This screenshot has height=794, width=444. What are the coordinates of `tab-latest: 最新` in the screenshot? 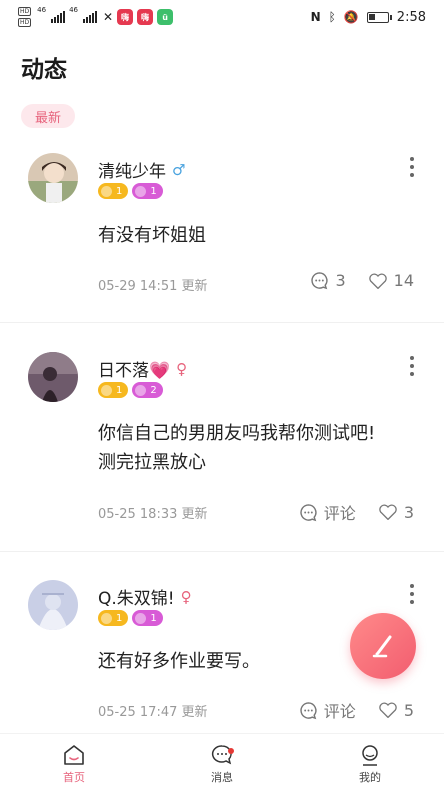 It's located at (48, 116).